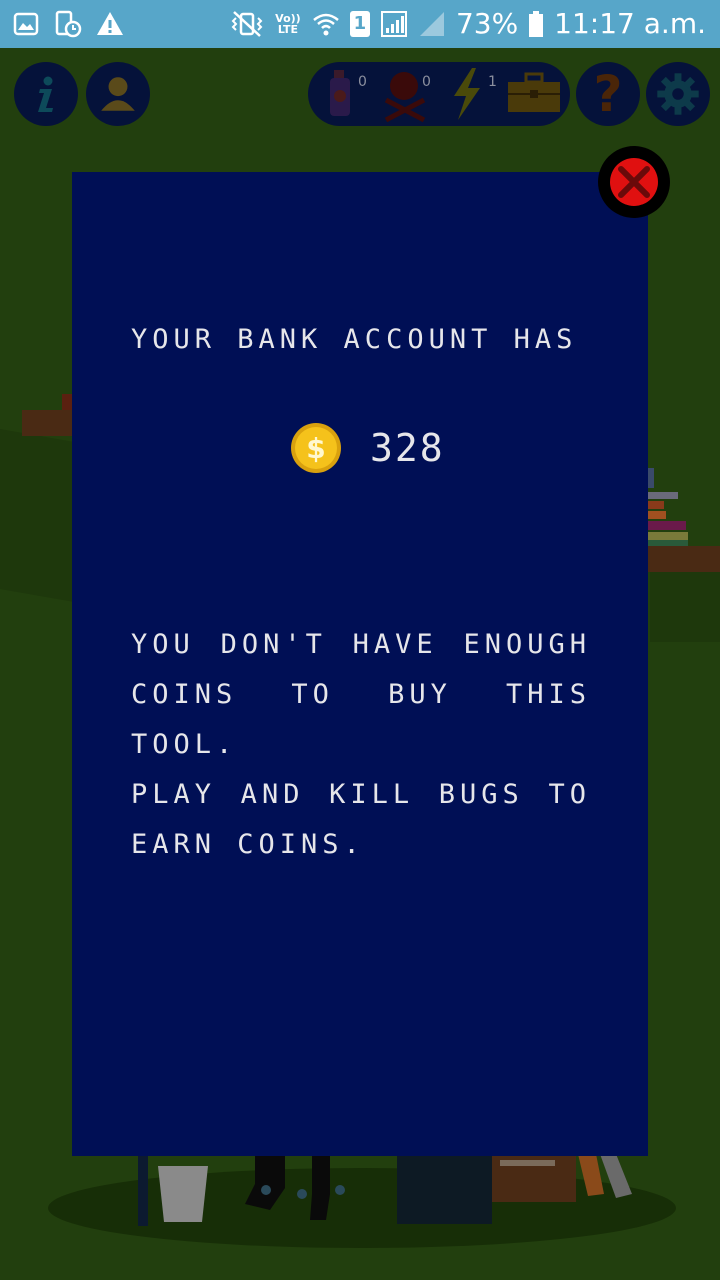 Image resolution: width=720 pixels, height=1280 pixels. I want to click on gear-icon, so click(678, 94).